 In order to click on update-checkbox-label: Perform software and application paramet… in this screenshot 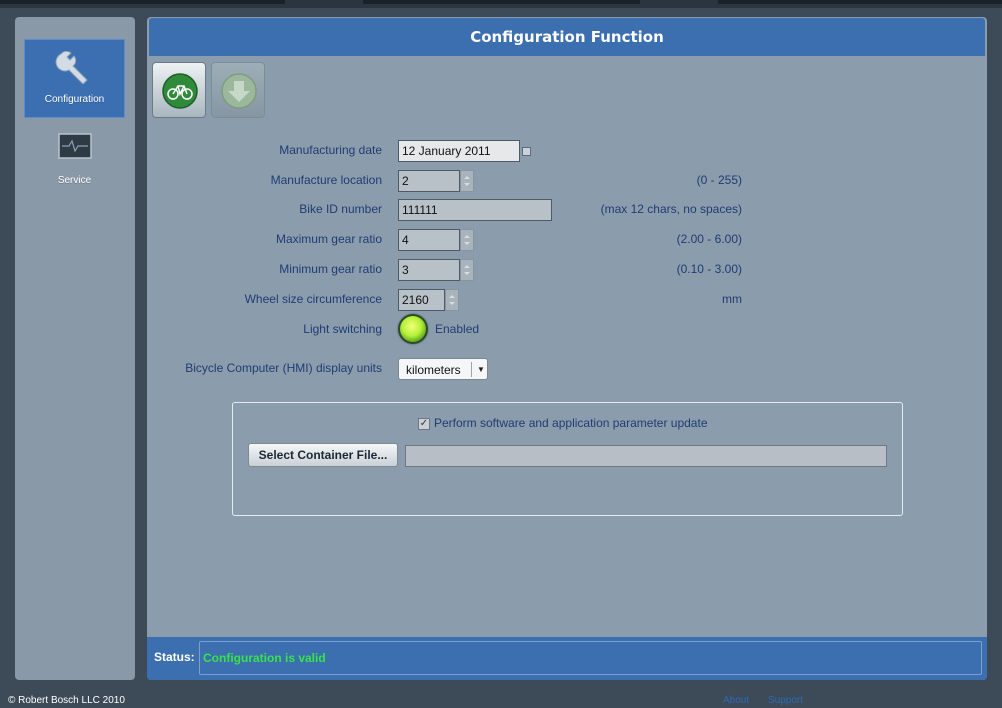, I will do `click(571, 423)`.